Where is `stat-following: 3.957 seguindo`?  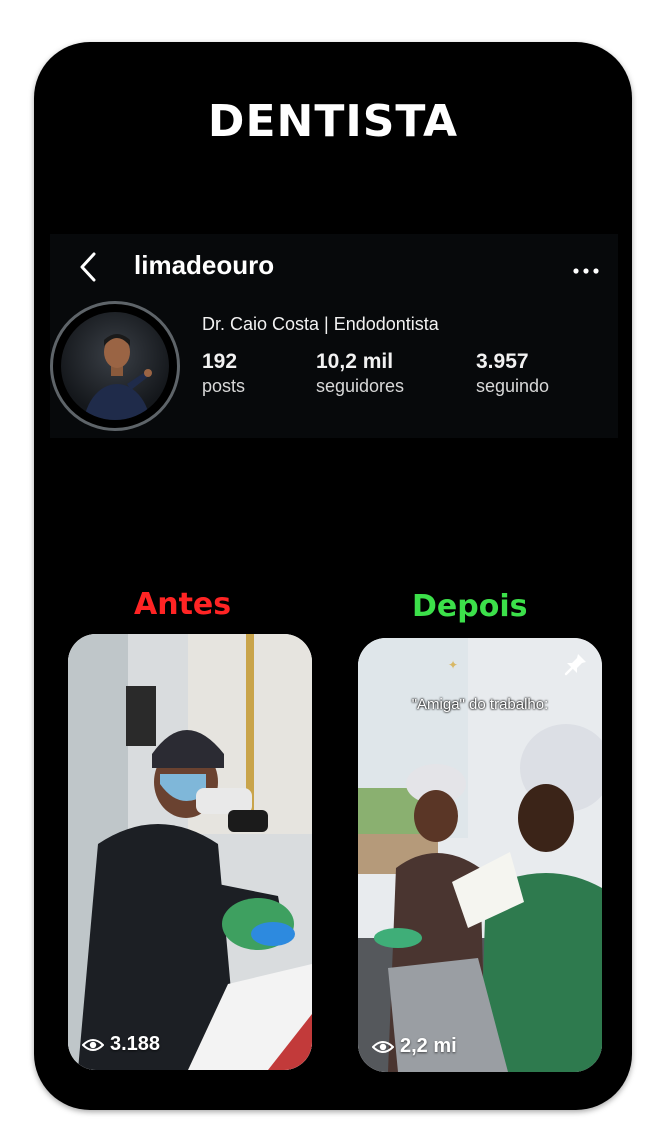
stat-following: 3.957 seguindo is located at coordinates (512, 373).